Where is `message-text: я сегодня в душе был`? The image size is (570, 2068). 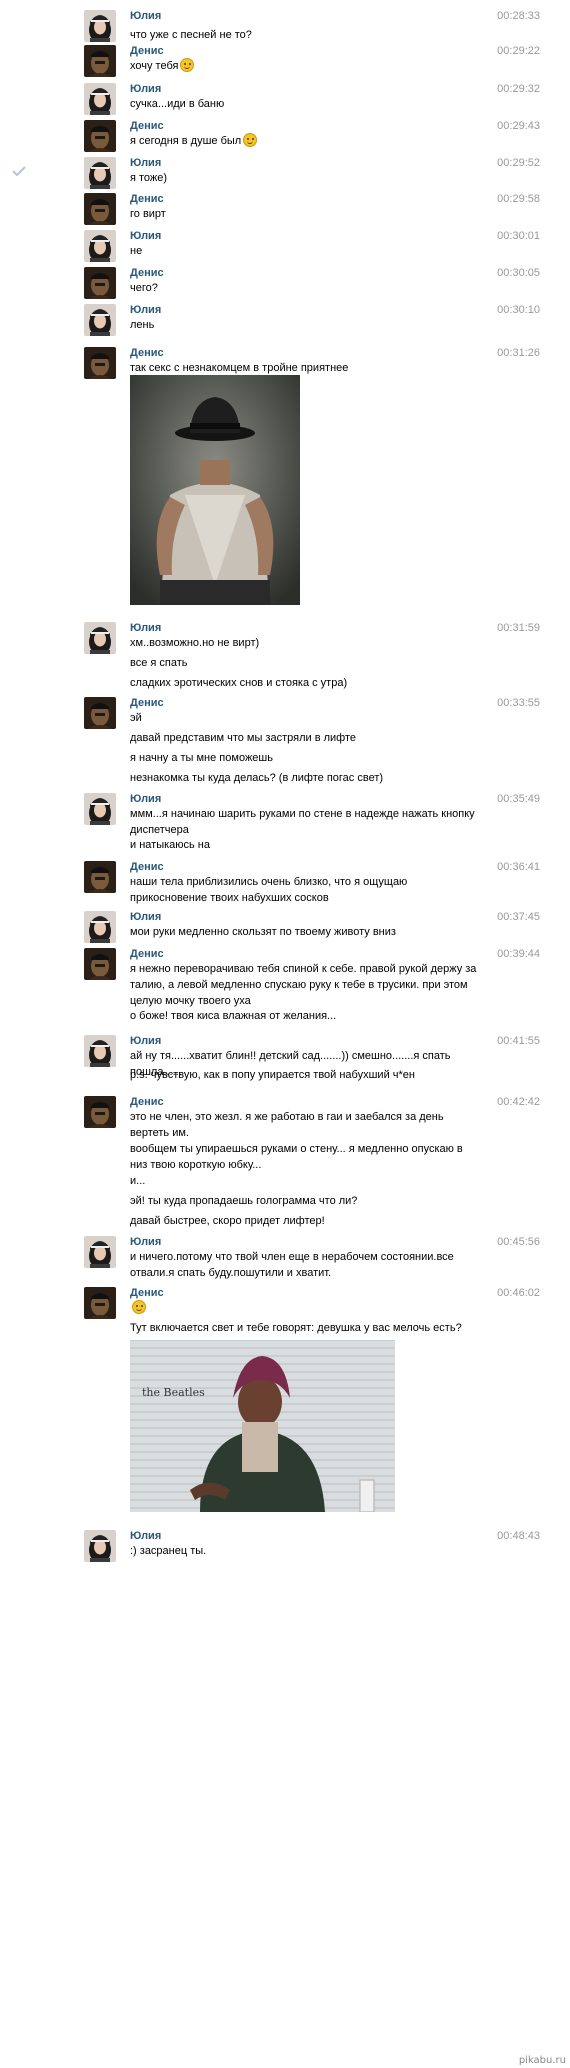 message-text: я сегодня в душе был is located at coordinates (305, 141).